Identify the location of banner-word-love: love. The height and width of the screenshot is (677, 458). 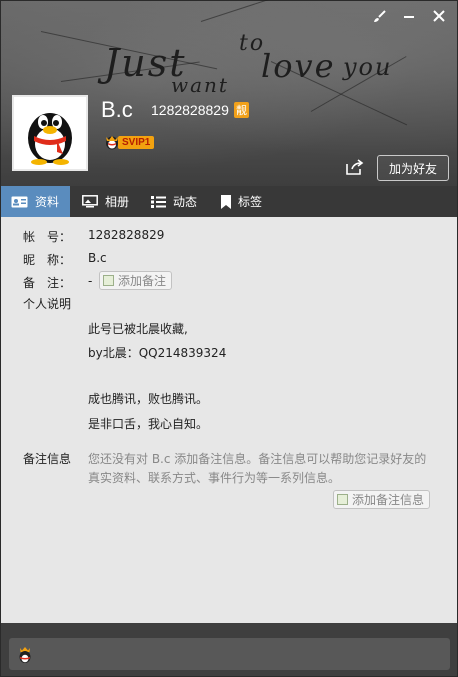
(298, 66).